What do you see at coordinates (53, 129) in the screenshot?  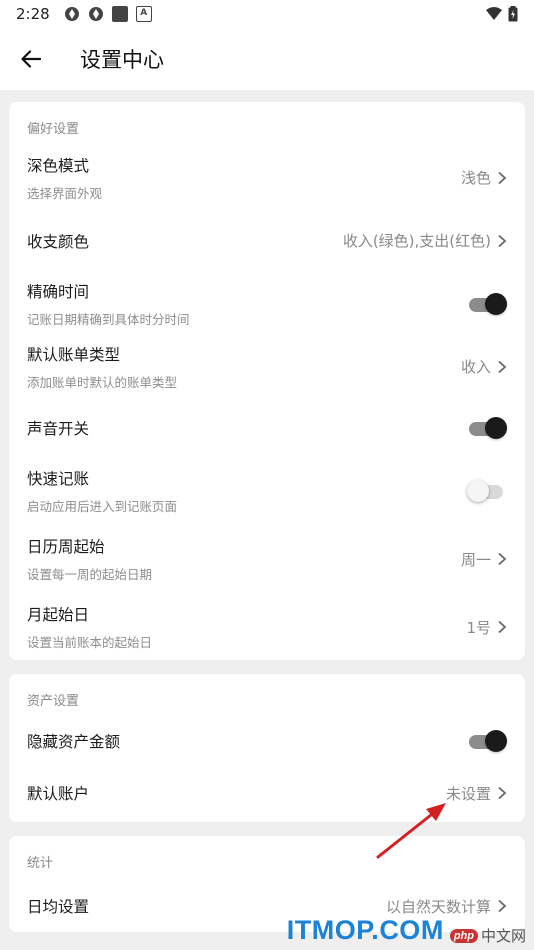 I see `section-title-preferences: 偏好设置` at bounding box center [53, 129].